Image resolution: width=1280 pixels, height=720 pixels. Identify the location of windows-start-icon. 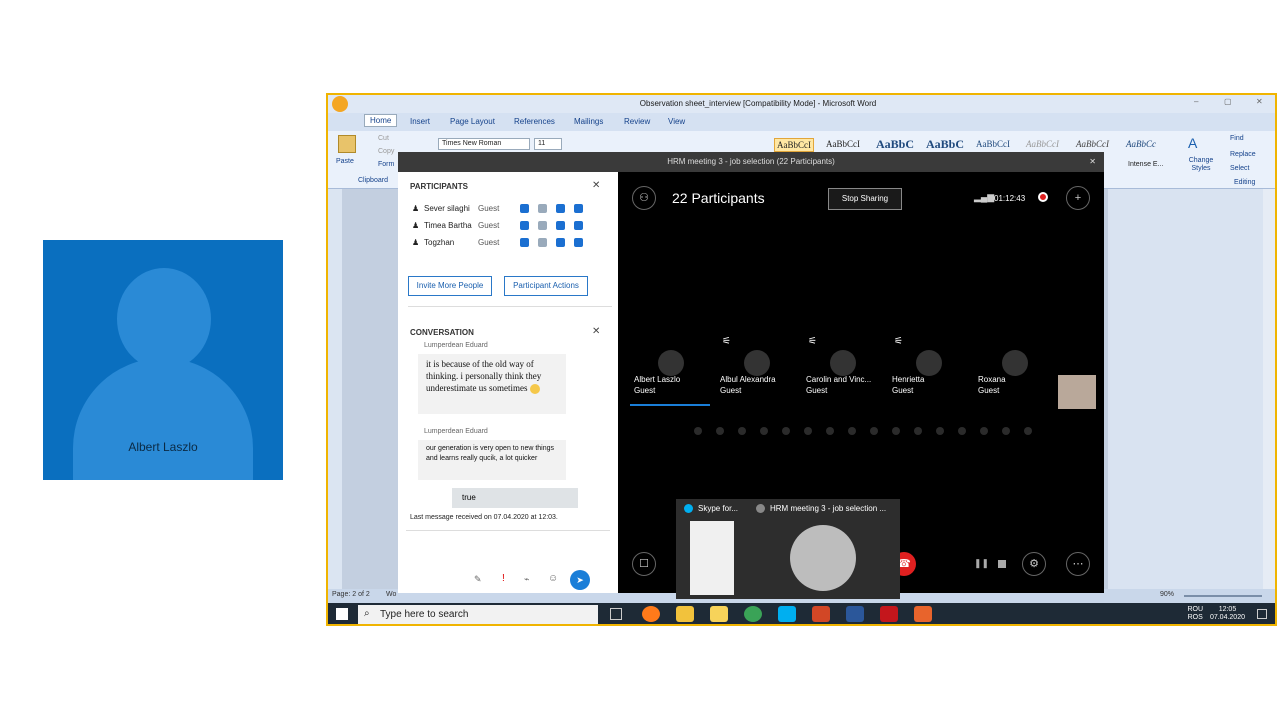
(342, 614).